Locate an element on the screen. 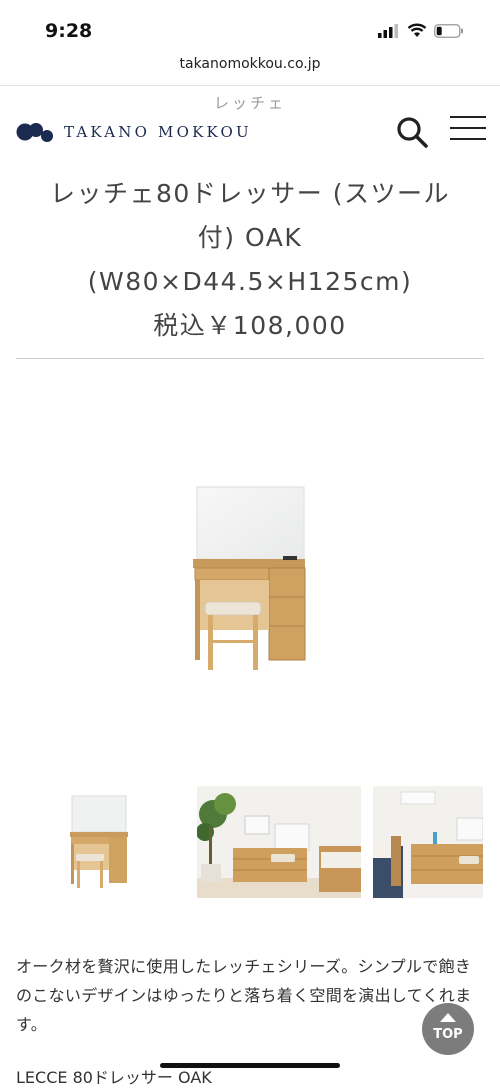  status-bar: 9:28 is located at coordinates (250, 30).